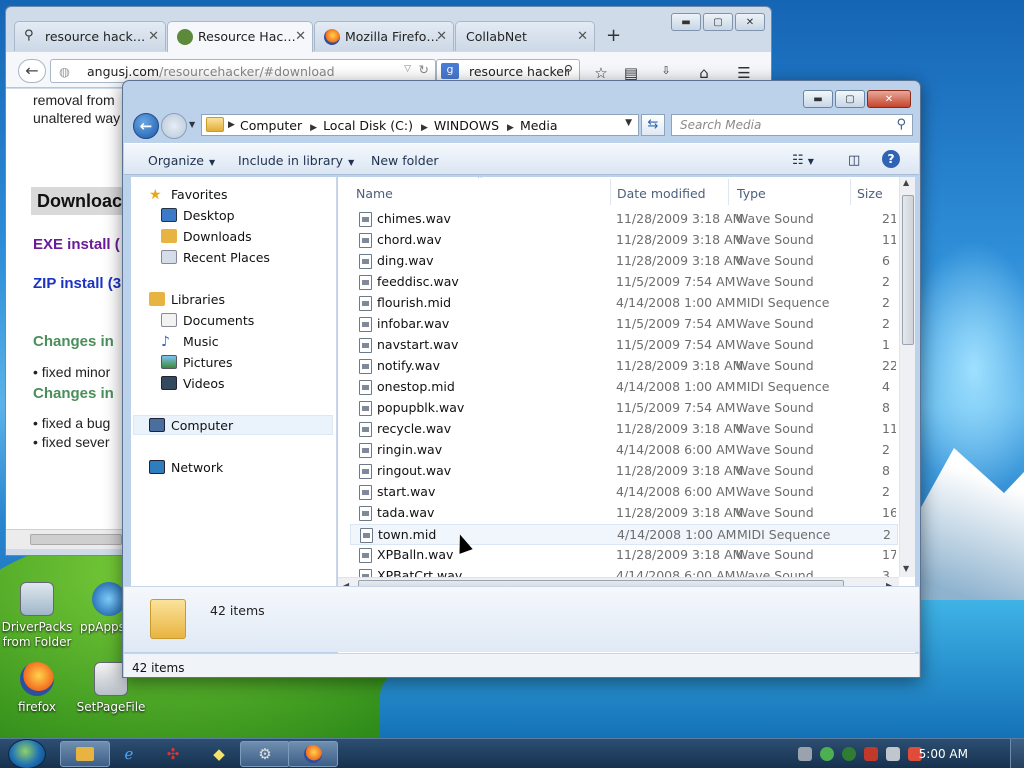  Describe the element at coordinates (525, 36) in the screenshot. I see `tab-collabnet: CollabNet ✕` at that location.